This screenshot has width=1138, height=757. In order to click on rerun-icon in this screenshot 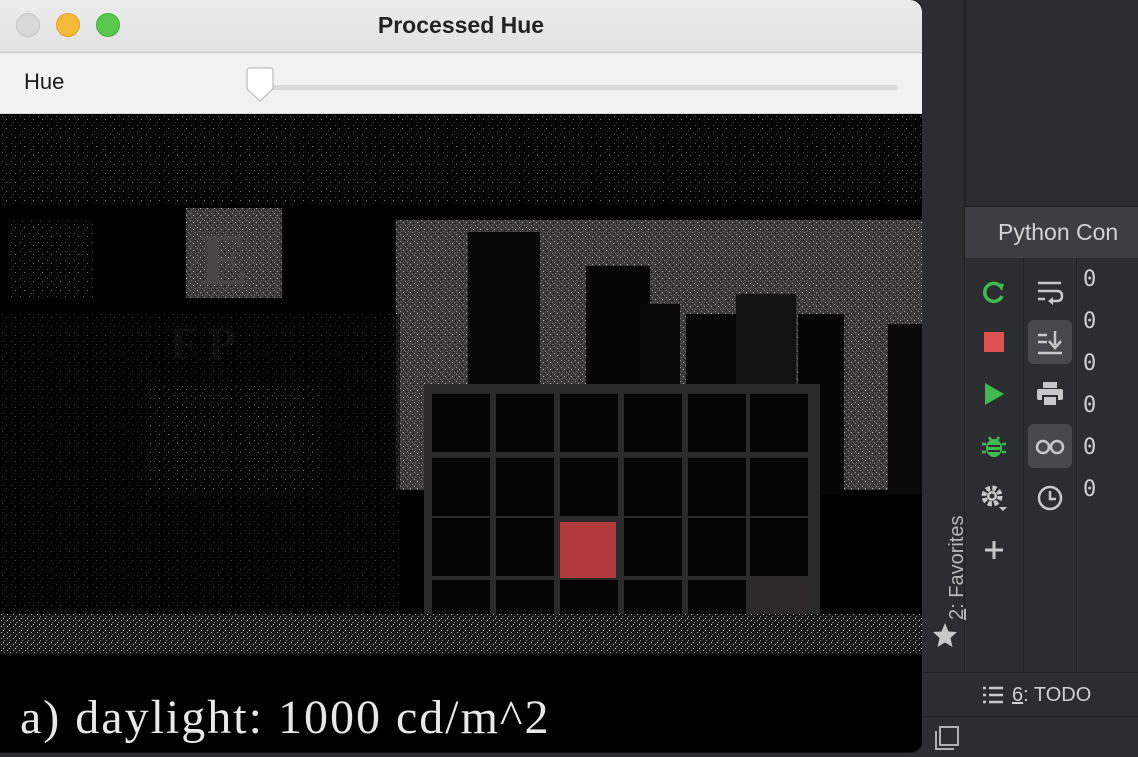, I will do `click(993, 292)`.